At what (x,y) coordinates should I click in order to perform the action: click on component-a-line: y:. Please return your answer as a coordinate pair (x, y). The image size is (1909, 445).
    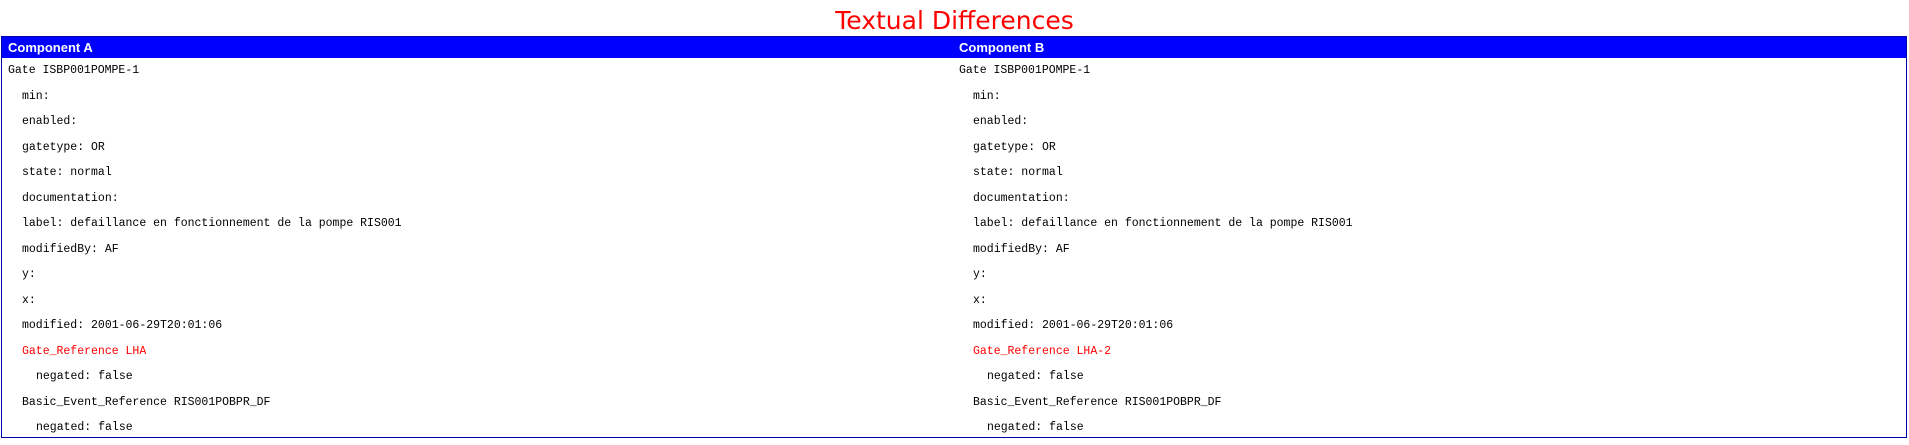
    Looking at the image, I should click on (29, 274).